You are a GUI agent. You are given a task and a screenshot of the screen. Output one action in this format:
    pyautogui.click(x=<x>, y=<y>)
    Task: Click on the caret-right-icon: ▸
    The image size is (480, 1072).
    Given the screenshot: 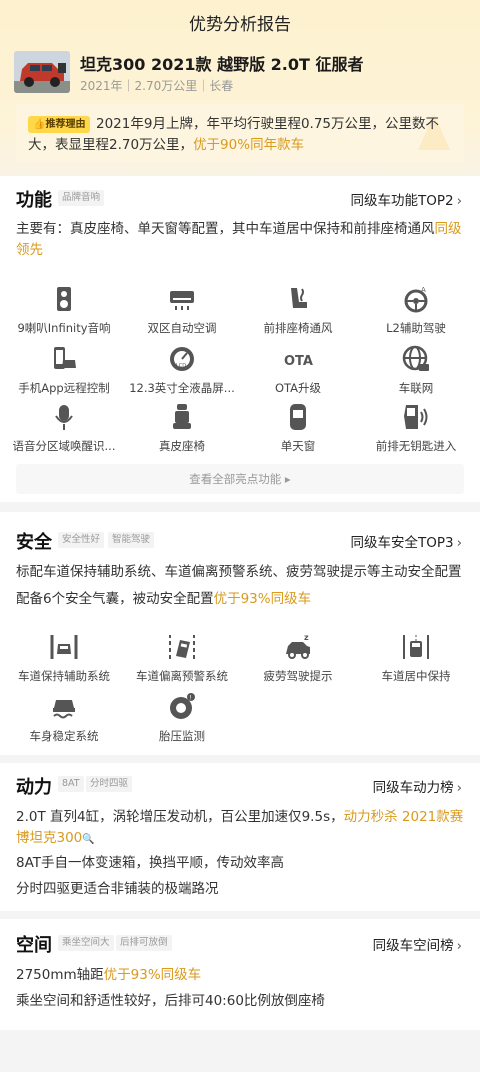 What is the action you would take?
    pyautogui.click(x=286, y=479)
    